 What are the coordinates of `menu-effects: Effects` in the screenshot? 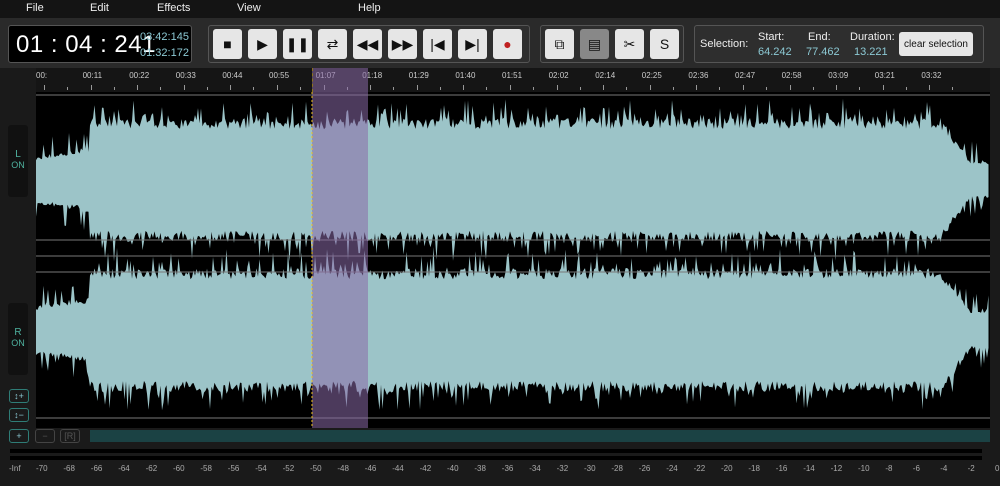 It's located at (173, 8).